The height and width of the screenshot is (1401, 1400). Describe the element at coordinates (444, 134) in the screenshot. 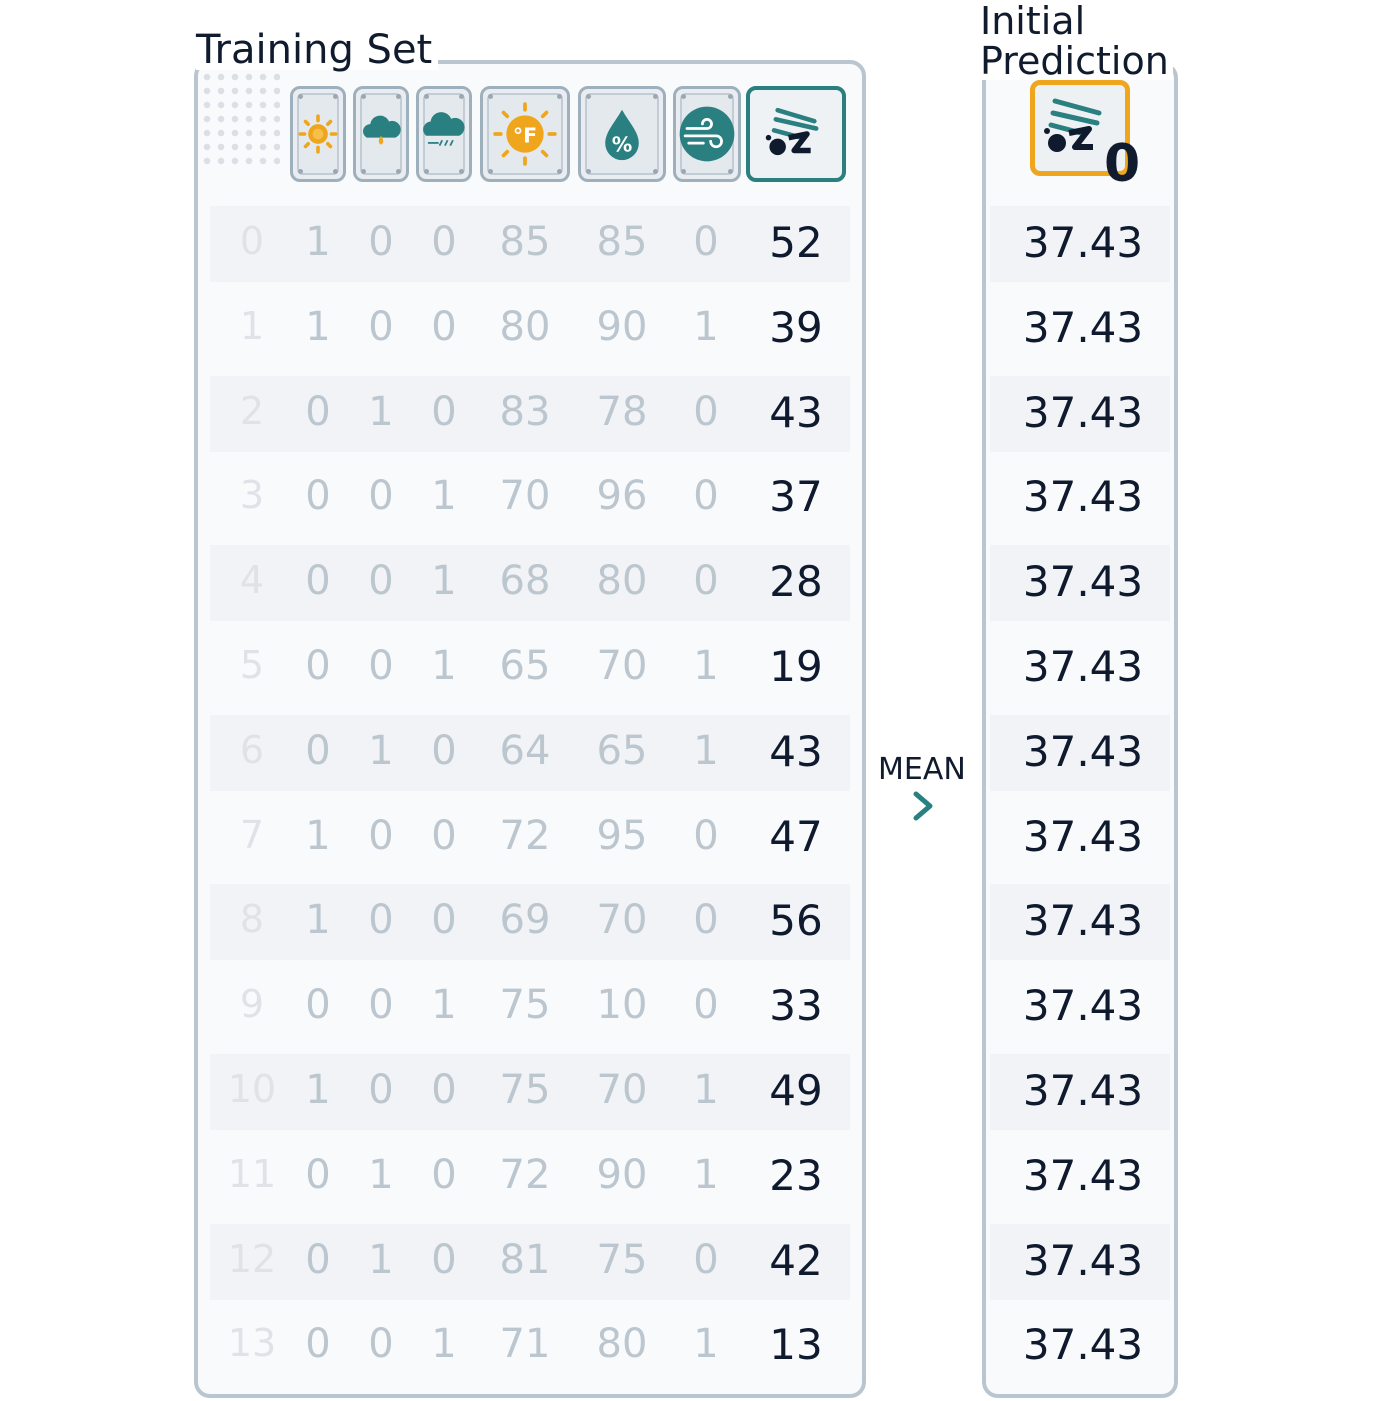

I see `overcast-cloud-icon` at that location.